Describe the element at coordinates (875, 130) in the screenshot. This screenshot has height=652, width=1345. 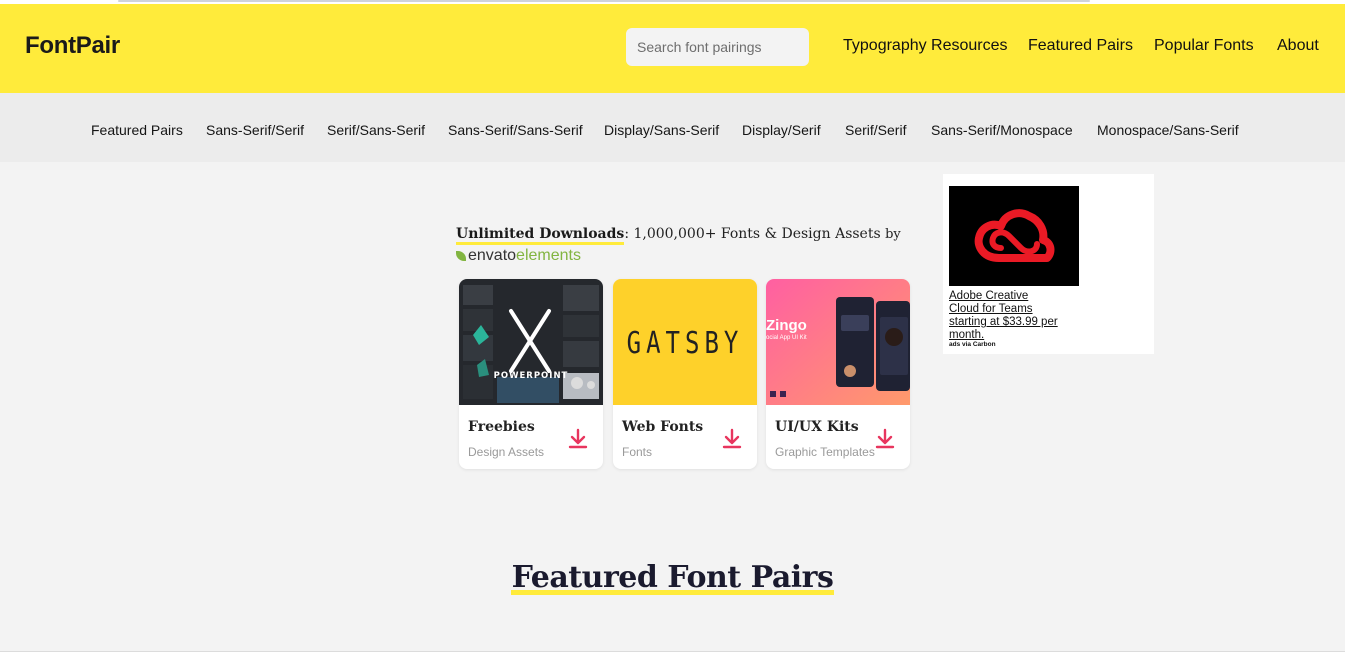
I see `category-serif-serif: Serif/Serif` at that location.